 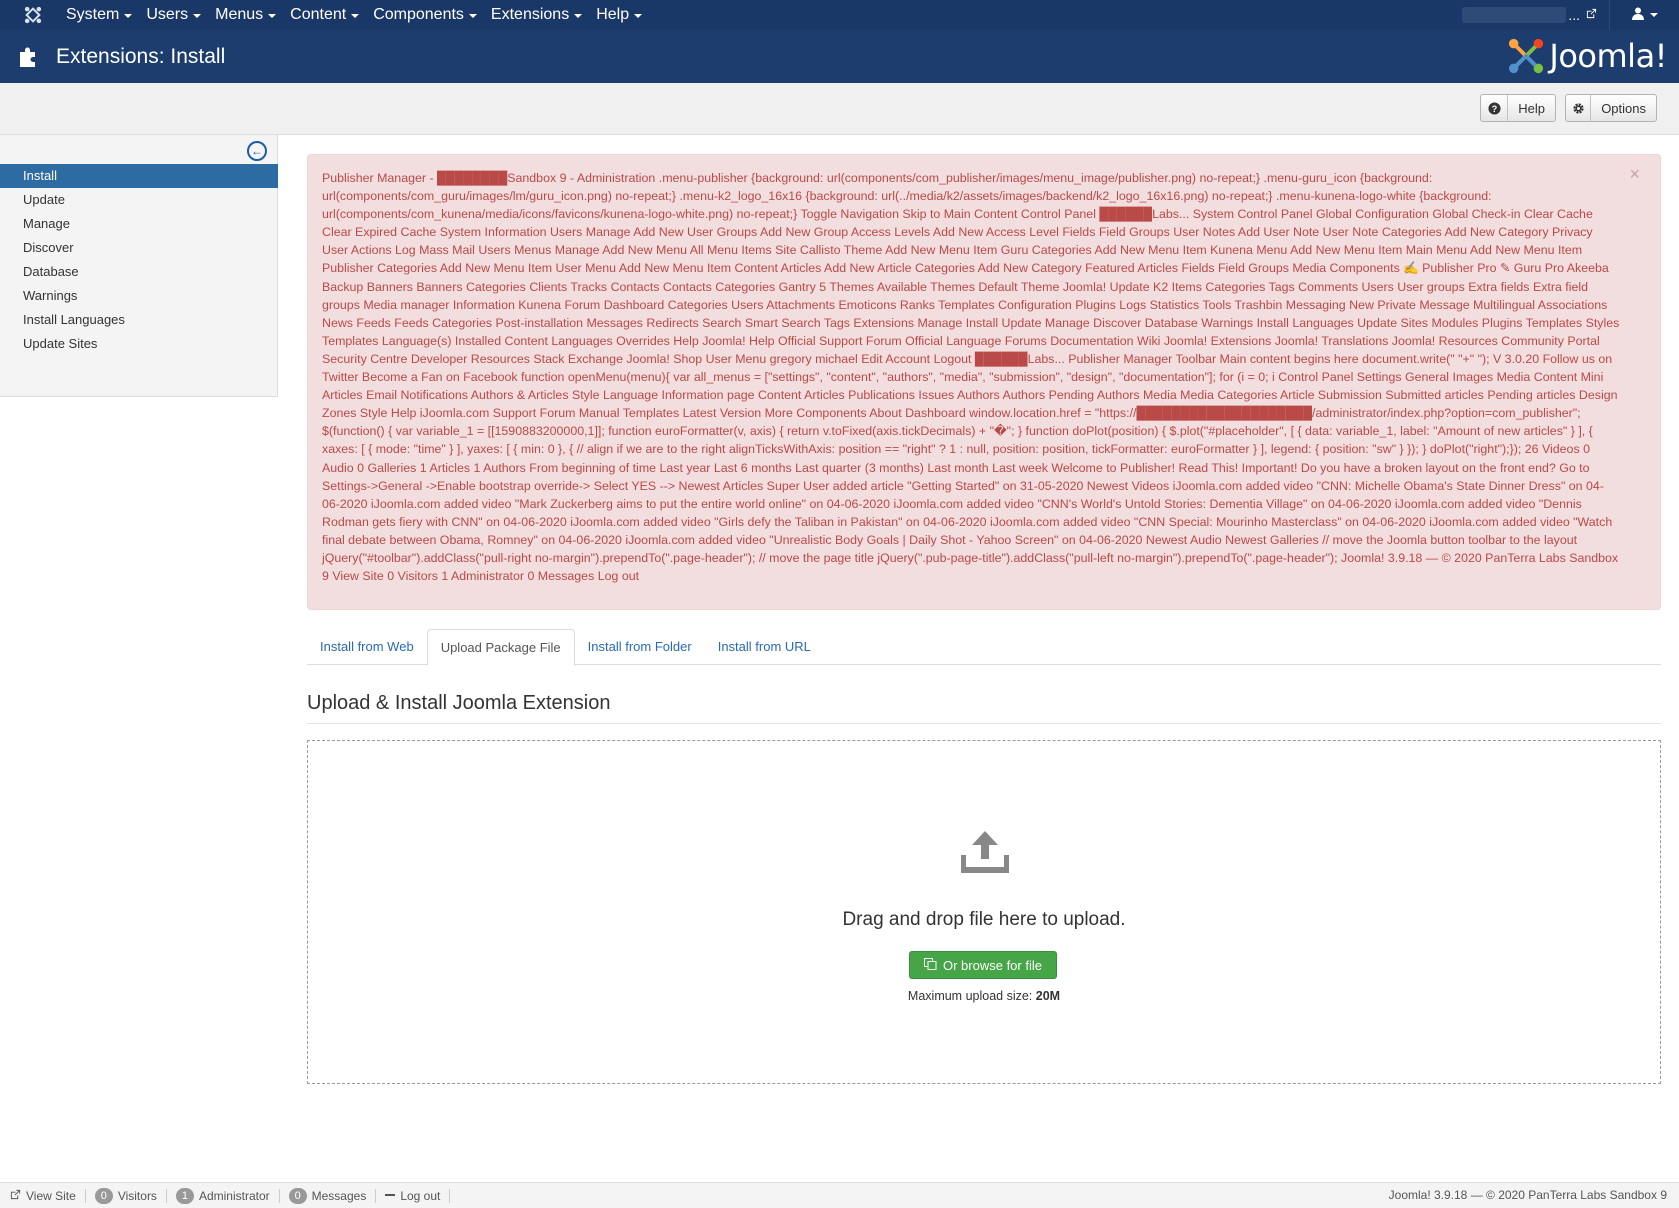 I want to click on sidebar-item-manage: Manage, so click(x=139, y=224).